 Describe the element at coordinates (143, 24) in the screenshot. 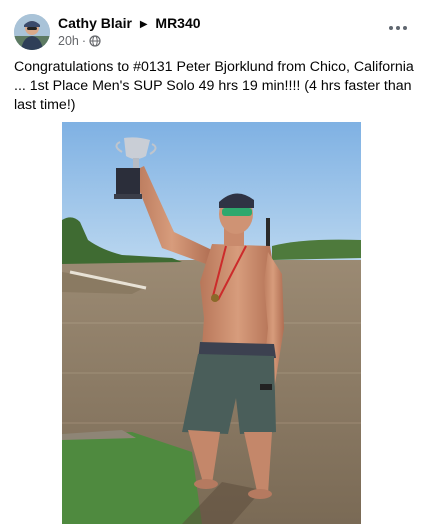

I see `triangle-right-icon: ▶` at that location.